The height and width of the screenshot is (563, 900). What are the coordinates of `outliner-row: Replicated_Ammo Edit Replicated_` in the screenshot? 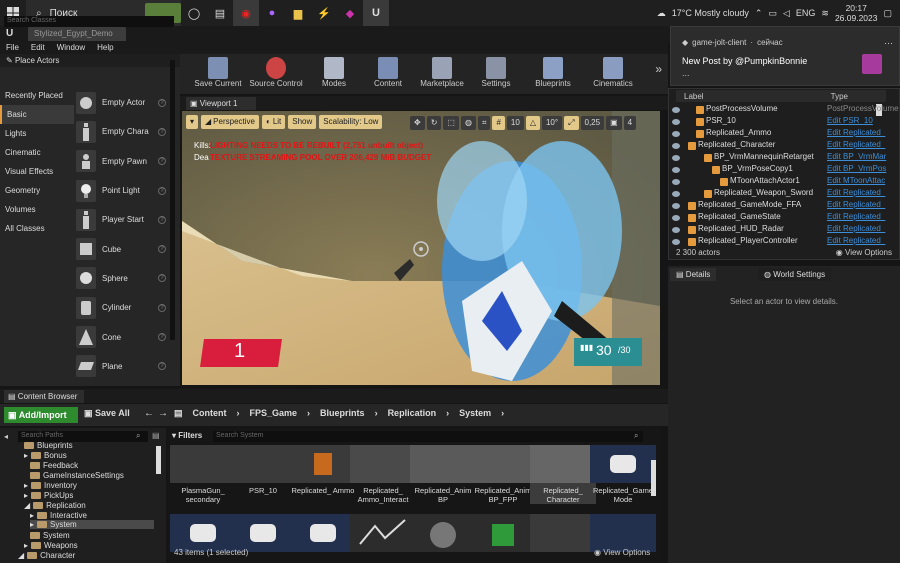 It's located at (779, 134).